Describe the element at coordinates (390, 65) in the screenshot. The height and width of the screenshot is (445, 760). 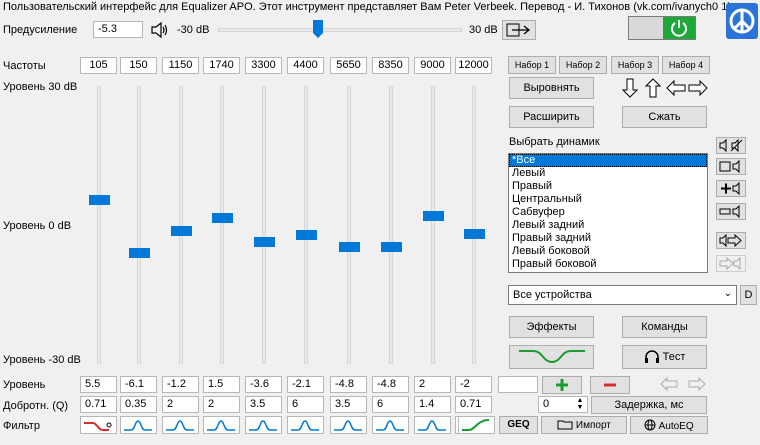
I see `frequency-input: 8350` at that location.